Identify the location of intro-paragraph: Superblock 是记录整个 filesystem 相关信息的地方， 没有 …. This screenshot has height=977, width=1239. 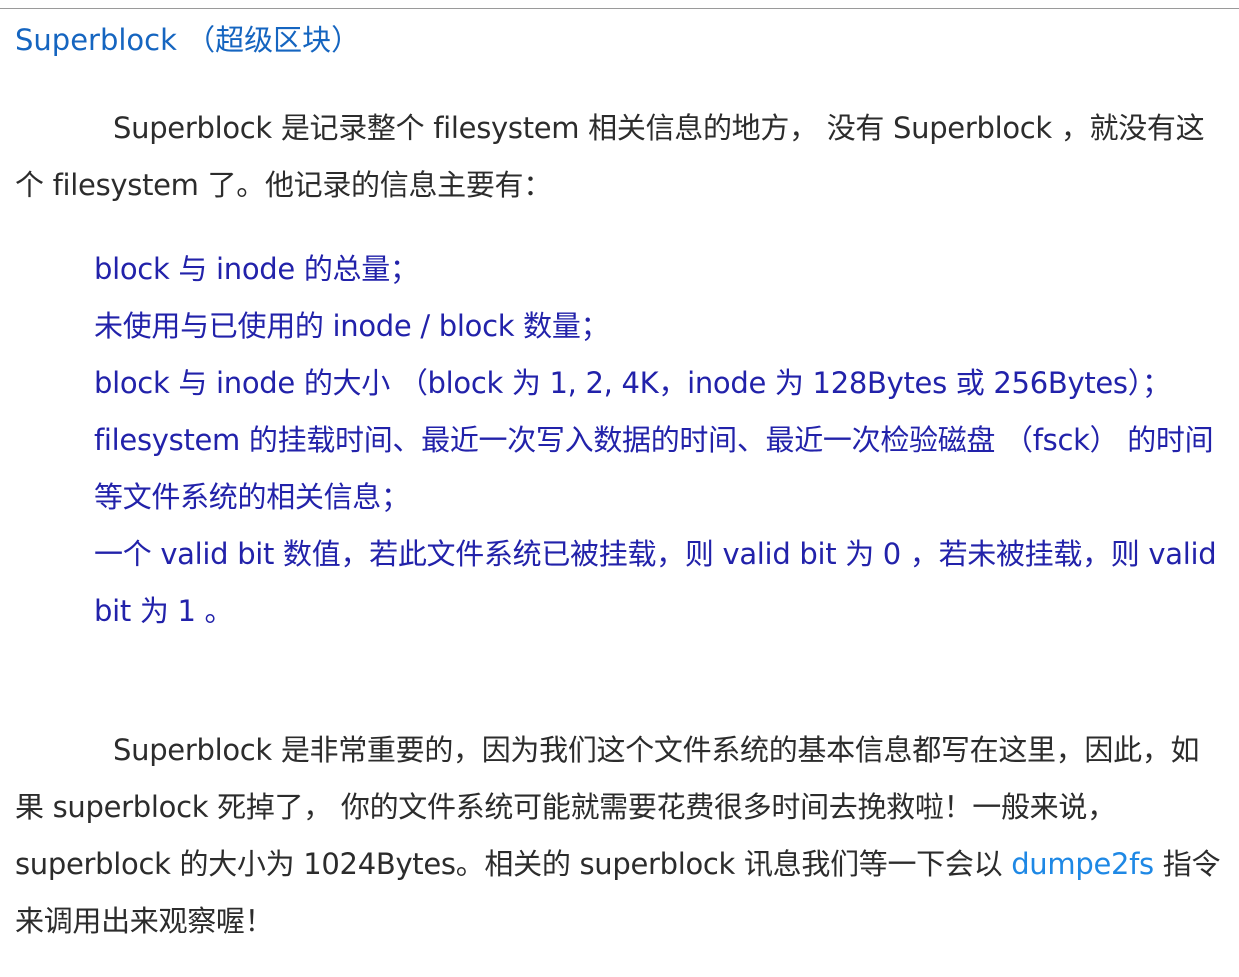
(620, 157).